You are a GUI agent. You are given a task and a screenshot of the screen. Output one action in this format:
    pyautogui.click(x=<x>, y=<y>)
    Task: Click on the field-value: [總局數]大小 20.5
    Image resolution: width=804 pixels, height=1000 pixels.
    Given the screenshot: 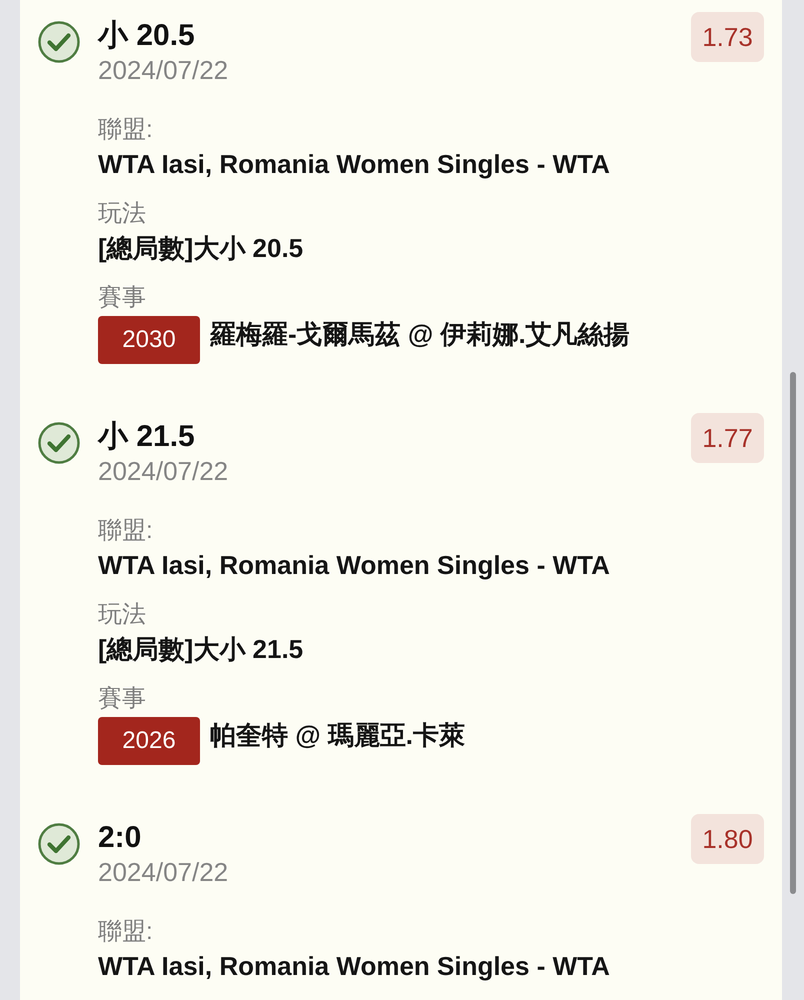 What is the action you would take?
    pyautogui.click(x=201, y=248)
    